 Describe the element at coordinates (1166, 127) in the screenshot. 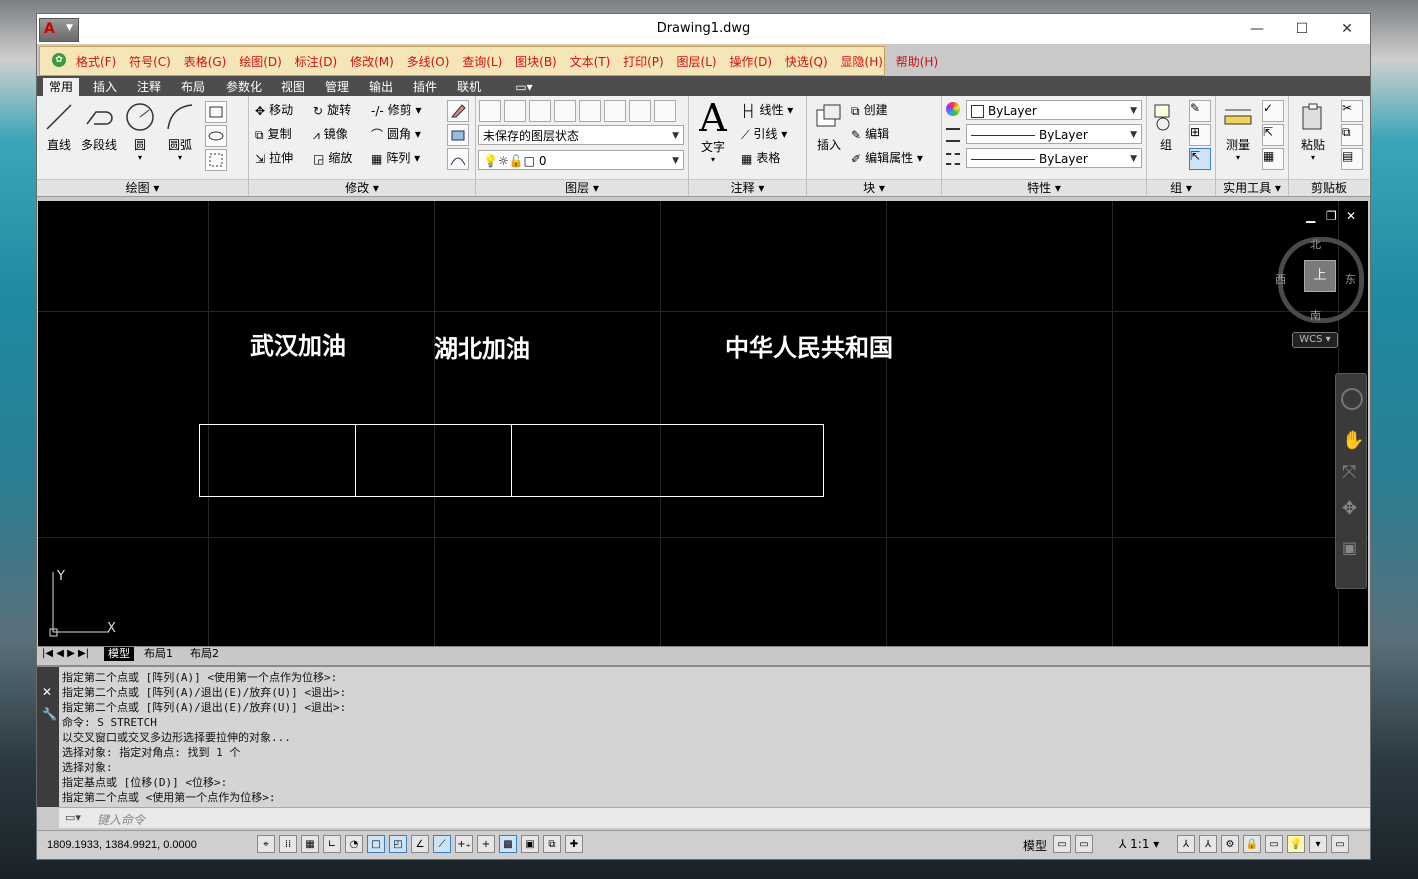

I see `group-button: 组` at that location.